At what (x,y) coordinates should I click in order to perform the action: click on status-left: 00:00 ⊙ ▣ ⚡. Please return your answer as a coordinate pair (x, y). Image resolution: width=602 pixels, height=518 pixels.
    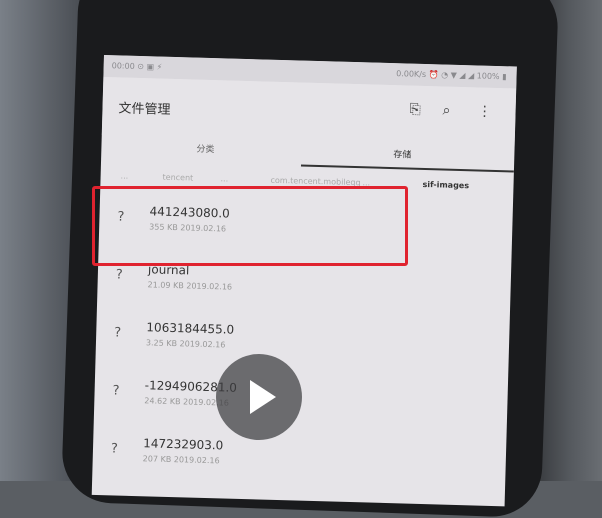
    Looking at the image, I should click on (137, 66).